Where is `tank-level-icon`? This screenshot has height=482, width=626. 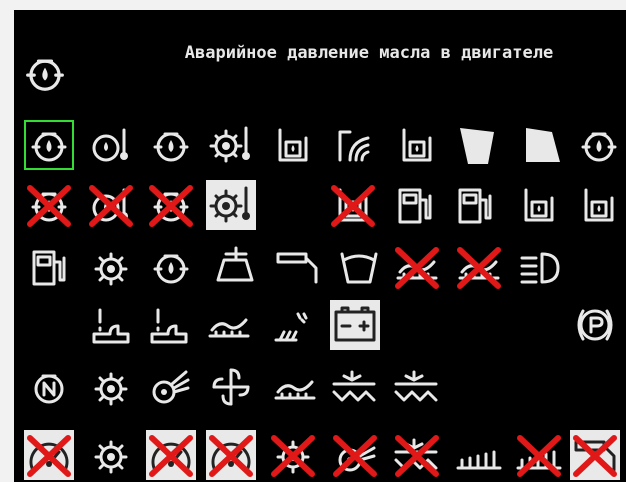 tank-level-icon is located at coordinates (539, 205).